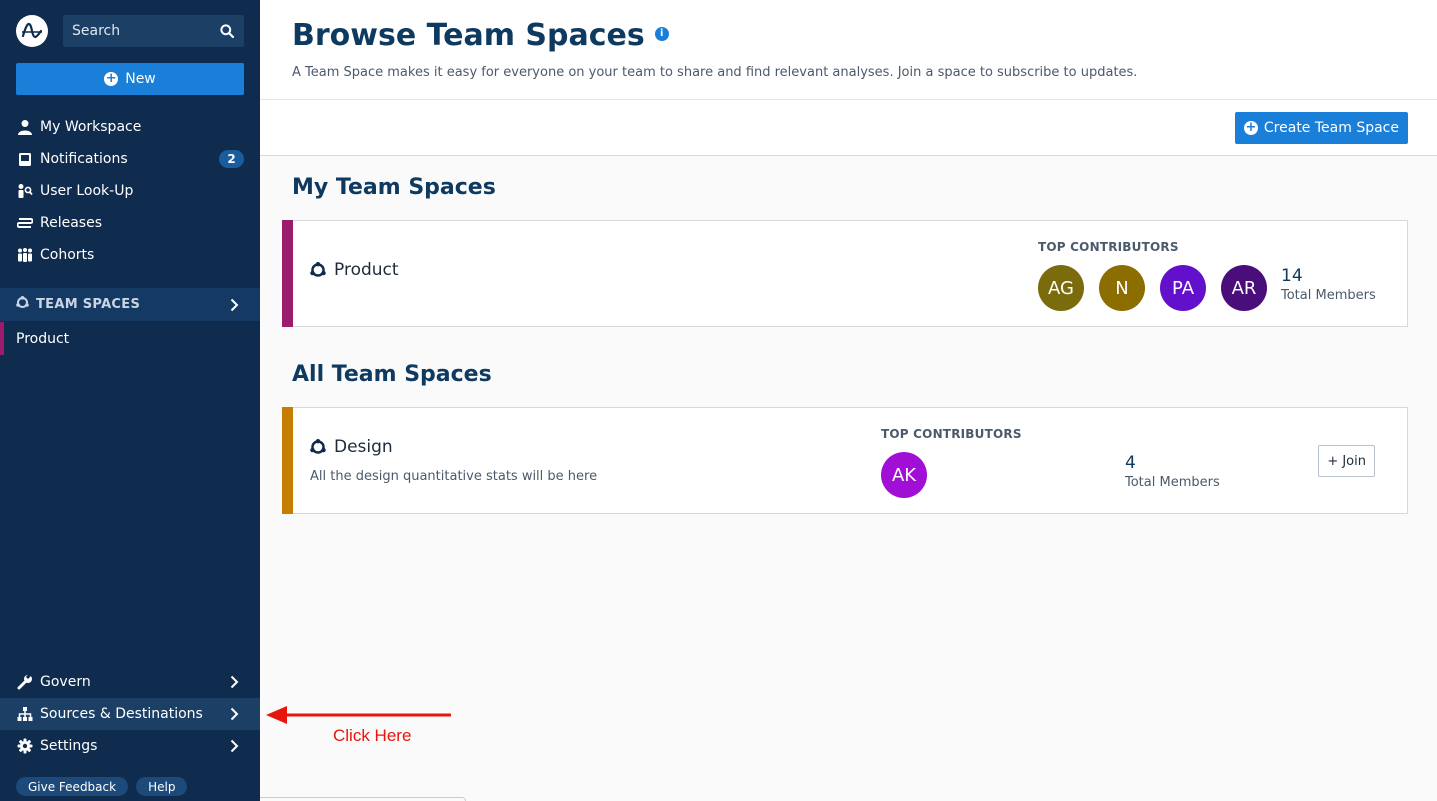  What do you see at coordinates (162, 786) in the screenshot?
I see `help-button: Help` at bounding box center [162, 786].